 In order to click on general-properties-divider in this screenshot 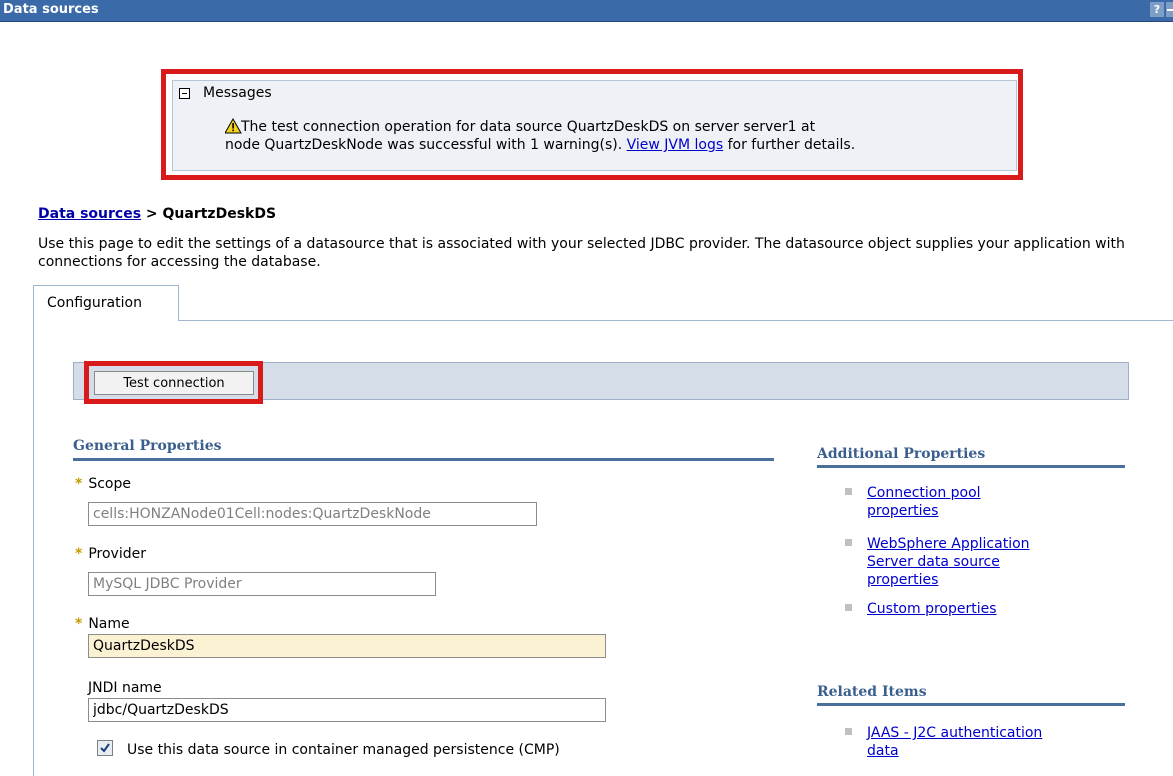, I will do `click(423, 459)`.